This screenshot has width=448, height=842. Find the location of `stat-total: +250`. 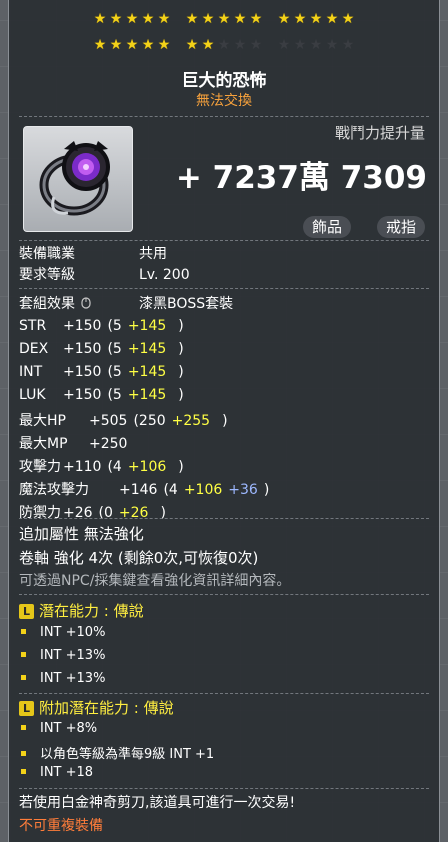

stat-total: +250 is located at coordinates (108, 444).